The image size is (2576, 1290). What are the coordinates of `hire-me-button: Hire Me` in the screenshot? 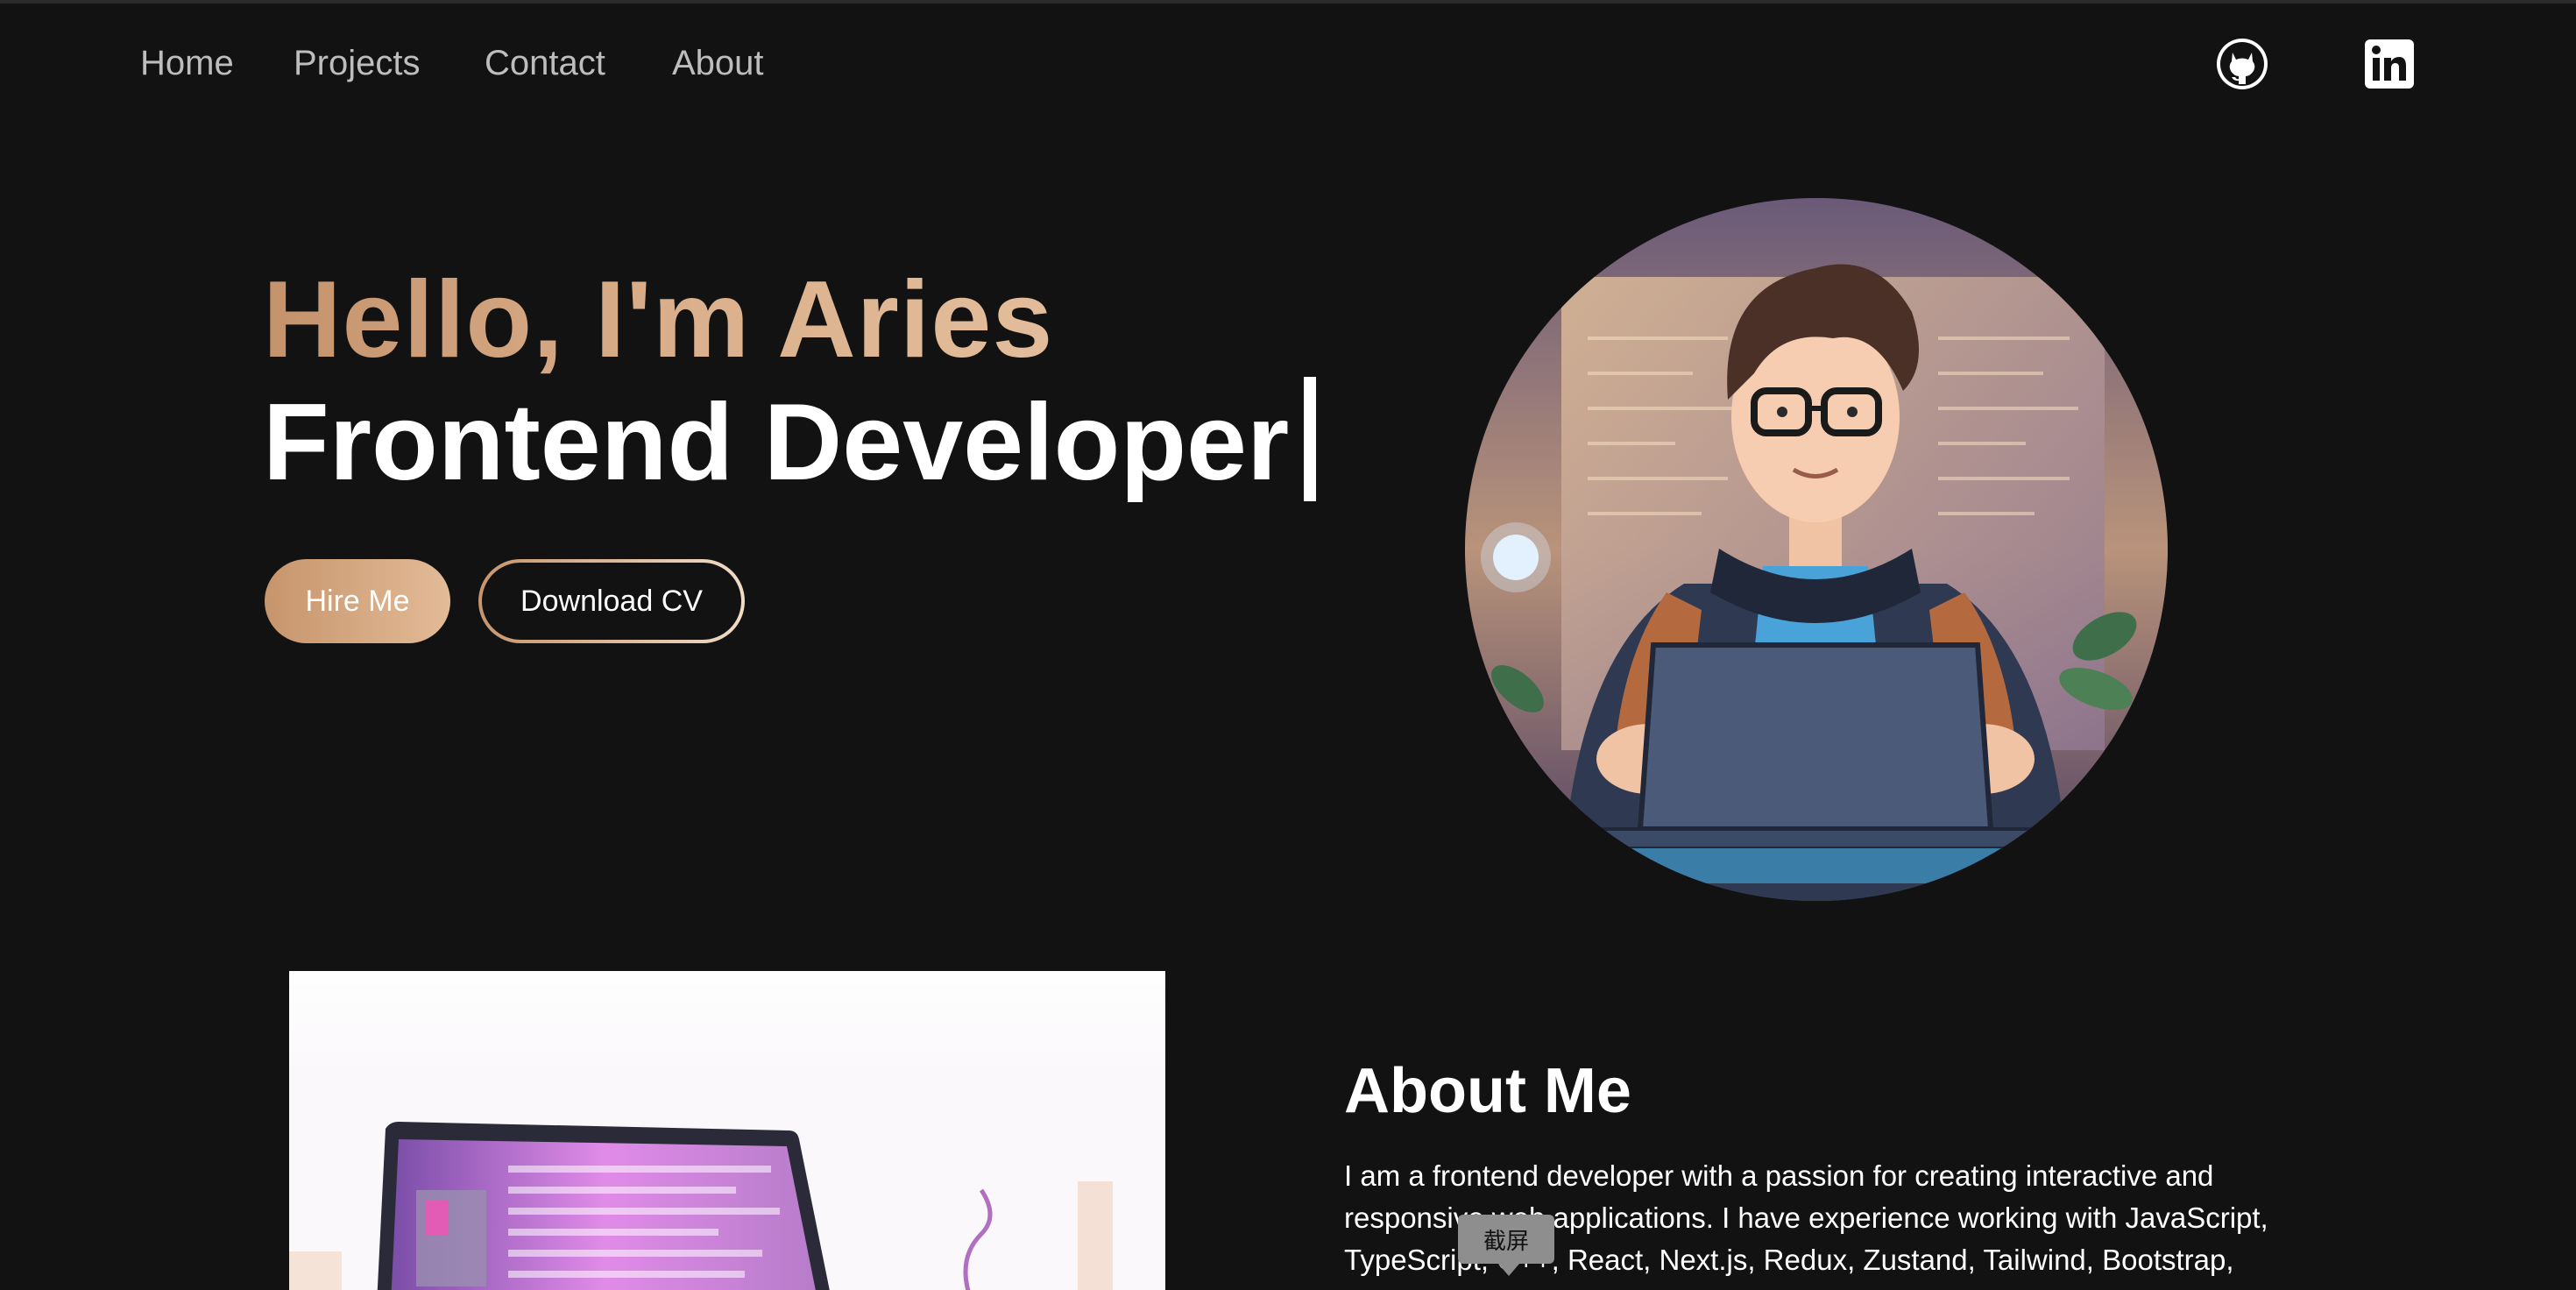 It's located at (357, 601).